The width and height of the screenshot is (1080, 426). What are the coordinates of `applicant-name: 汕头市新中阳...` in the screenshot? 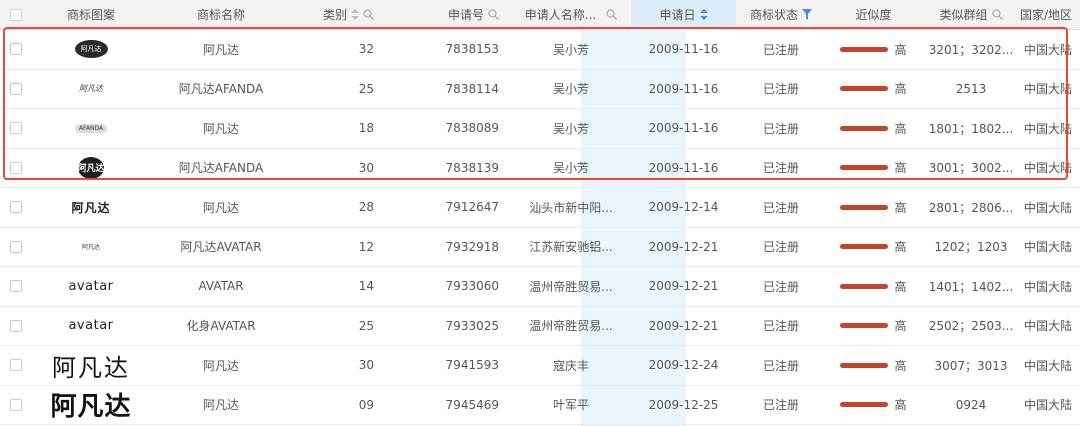 It's located at (571, 207).